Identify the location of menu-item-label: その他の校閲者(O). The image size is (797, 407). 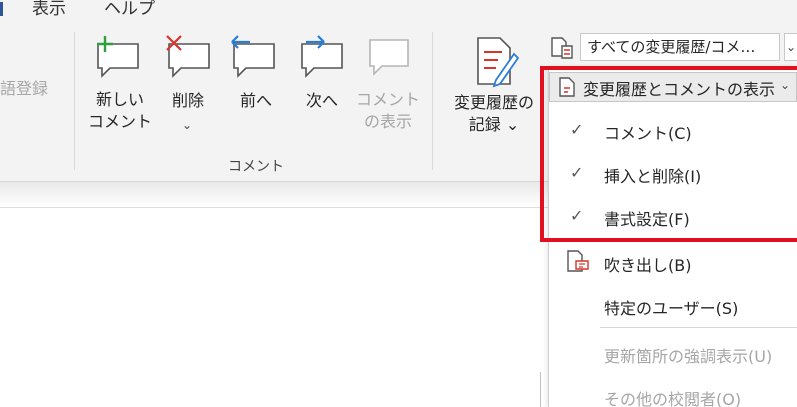
(673, 398).